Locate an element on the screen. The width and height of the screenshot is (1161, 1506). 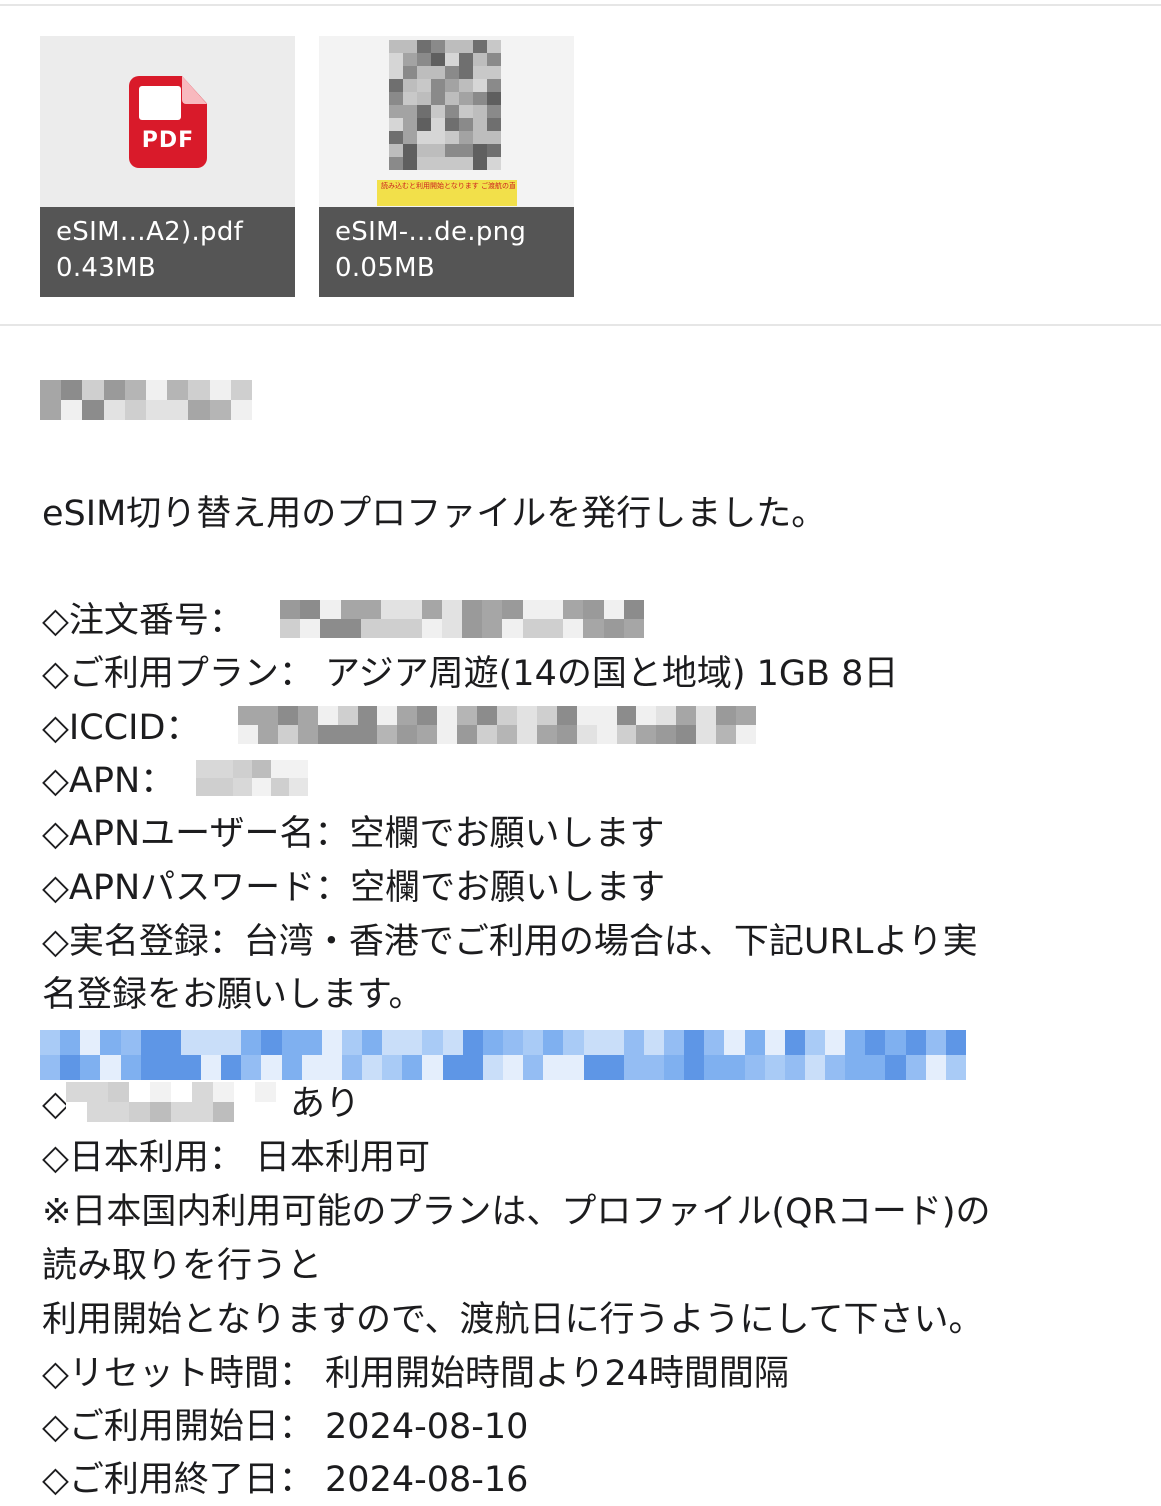
apn-username-line: ◇APNユーザー名：空欄でお願いします is located at coordinates (353, 834).